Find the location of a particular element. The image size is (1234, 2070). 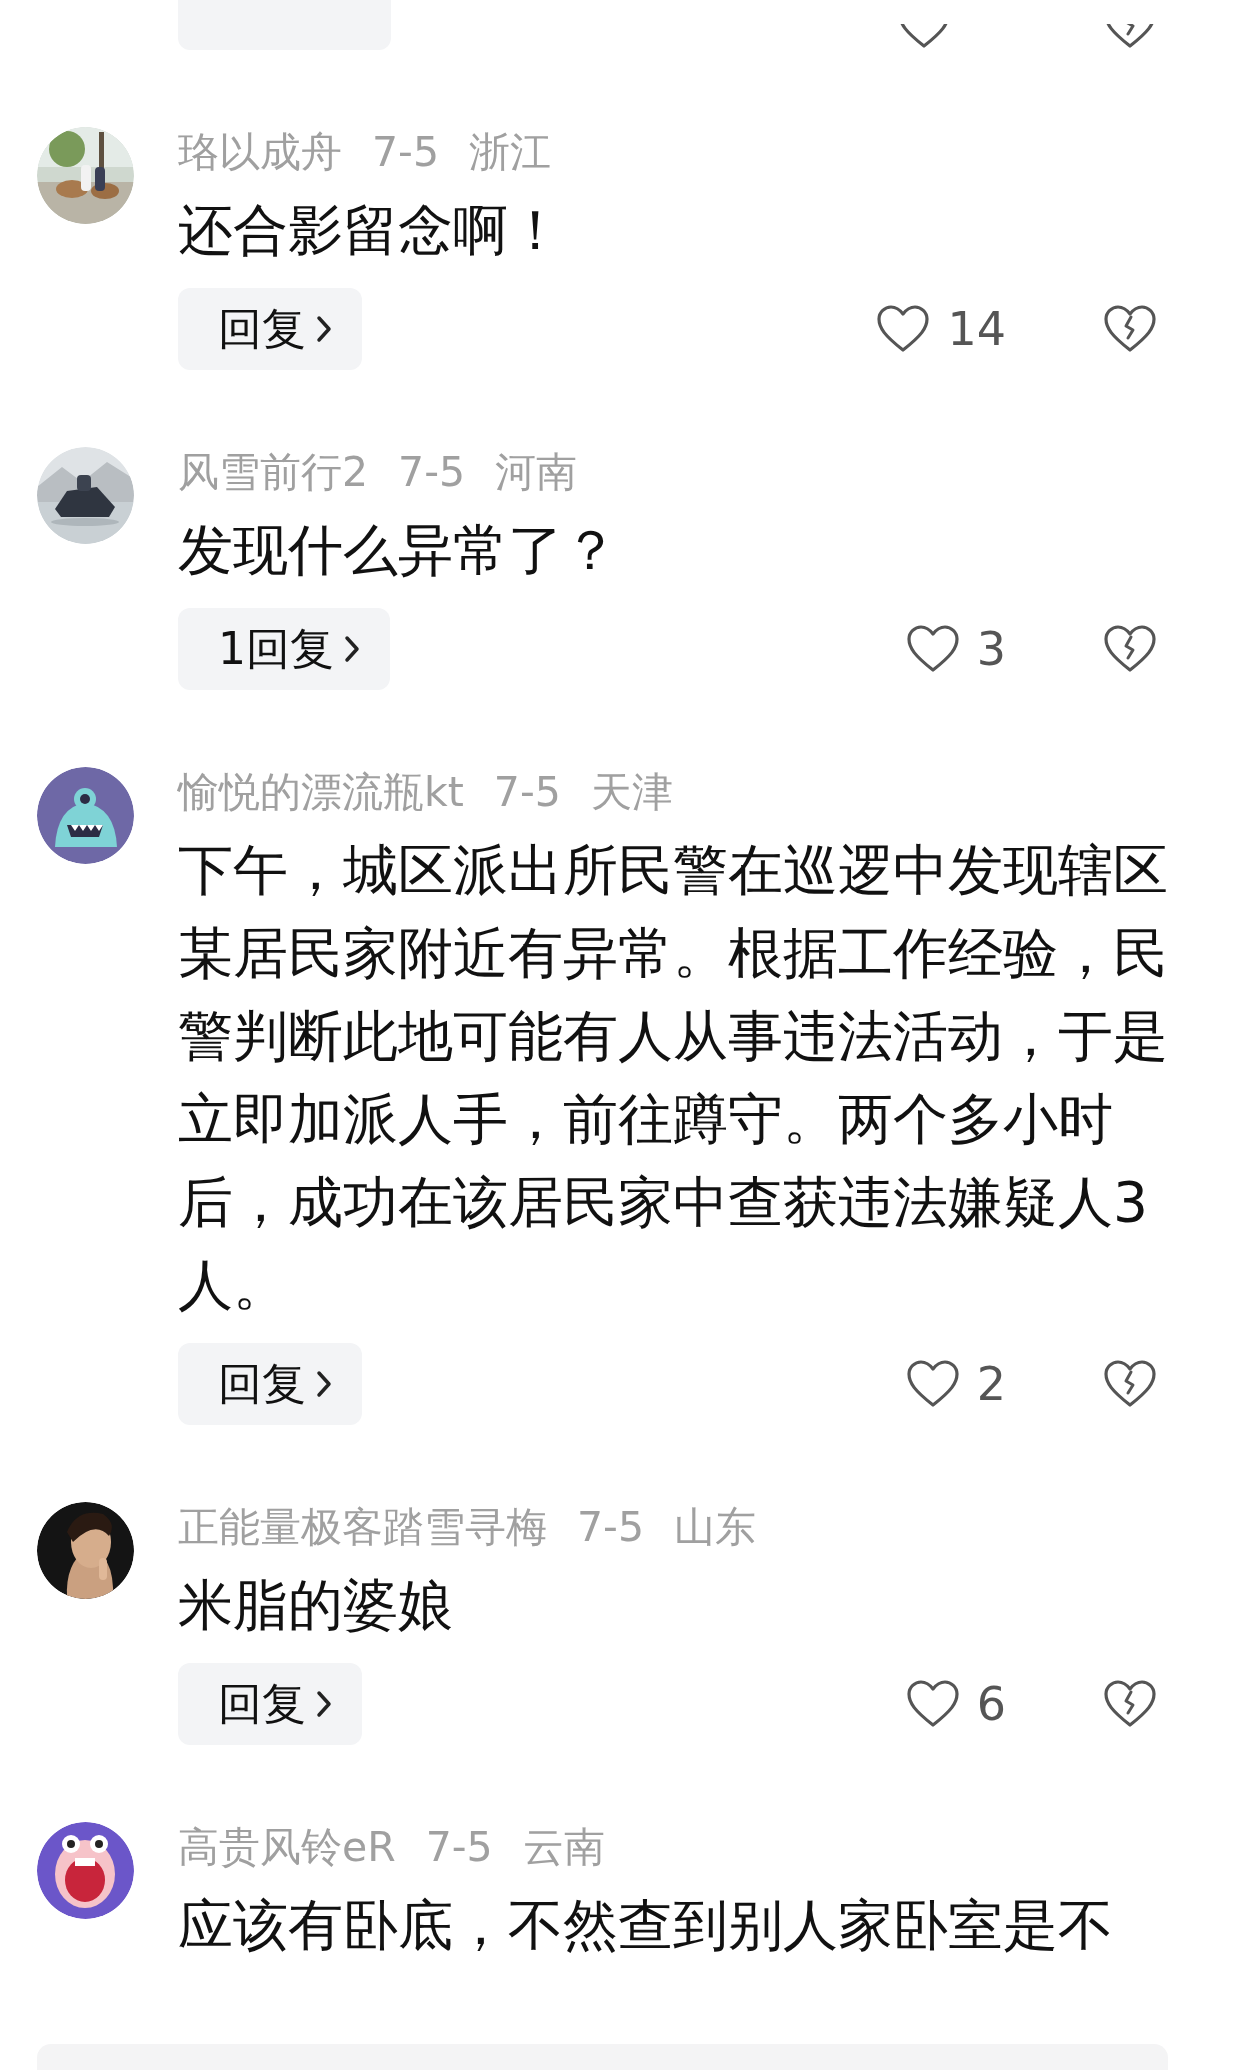

user-region: 云南 is located at coordinates (563, 1847).